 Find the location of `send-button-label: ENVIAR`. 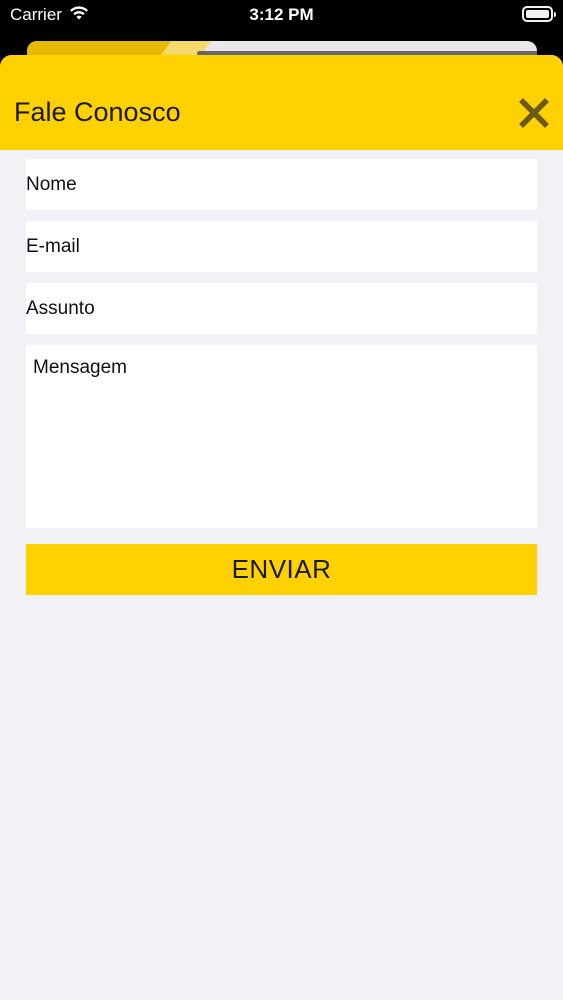

send-button-label: ENVIAR is located at coordinates (281, 569).